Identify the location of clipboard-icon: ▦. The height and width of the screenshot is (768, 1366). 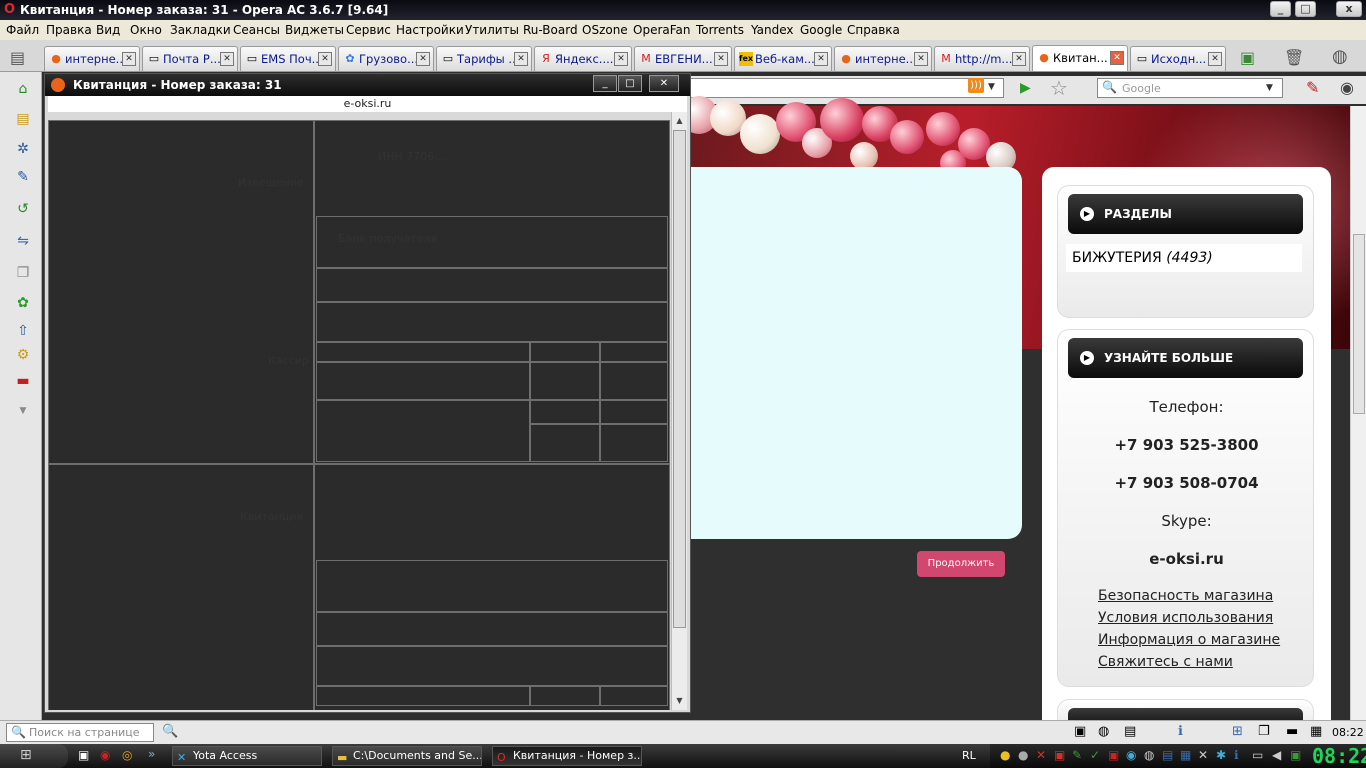
(1316, 731).